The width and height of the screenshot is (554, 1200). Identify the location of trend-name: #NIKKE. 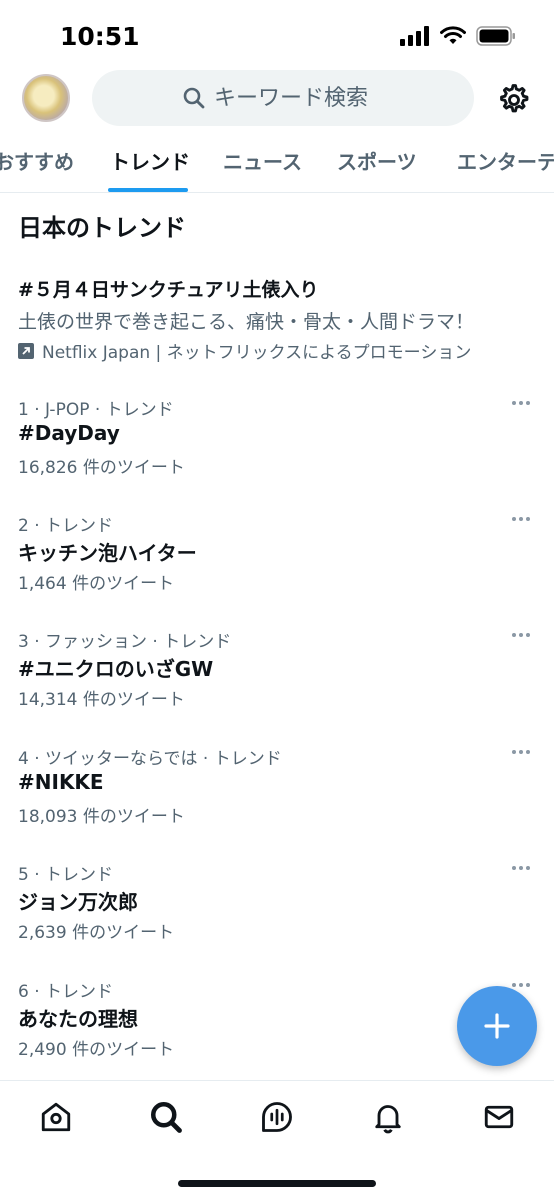
(61, 782).